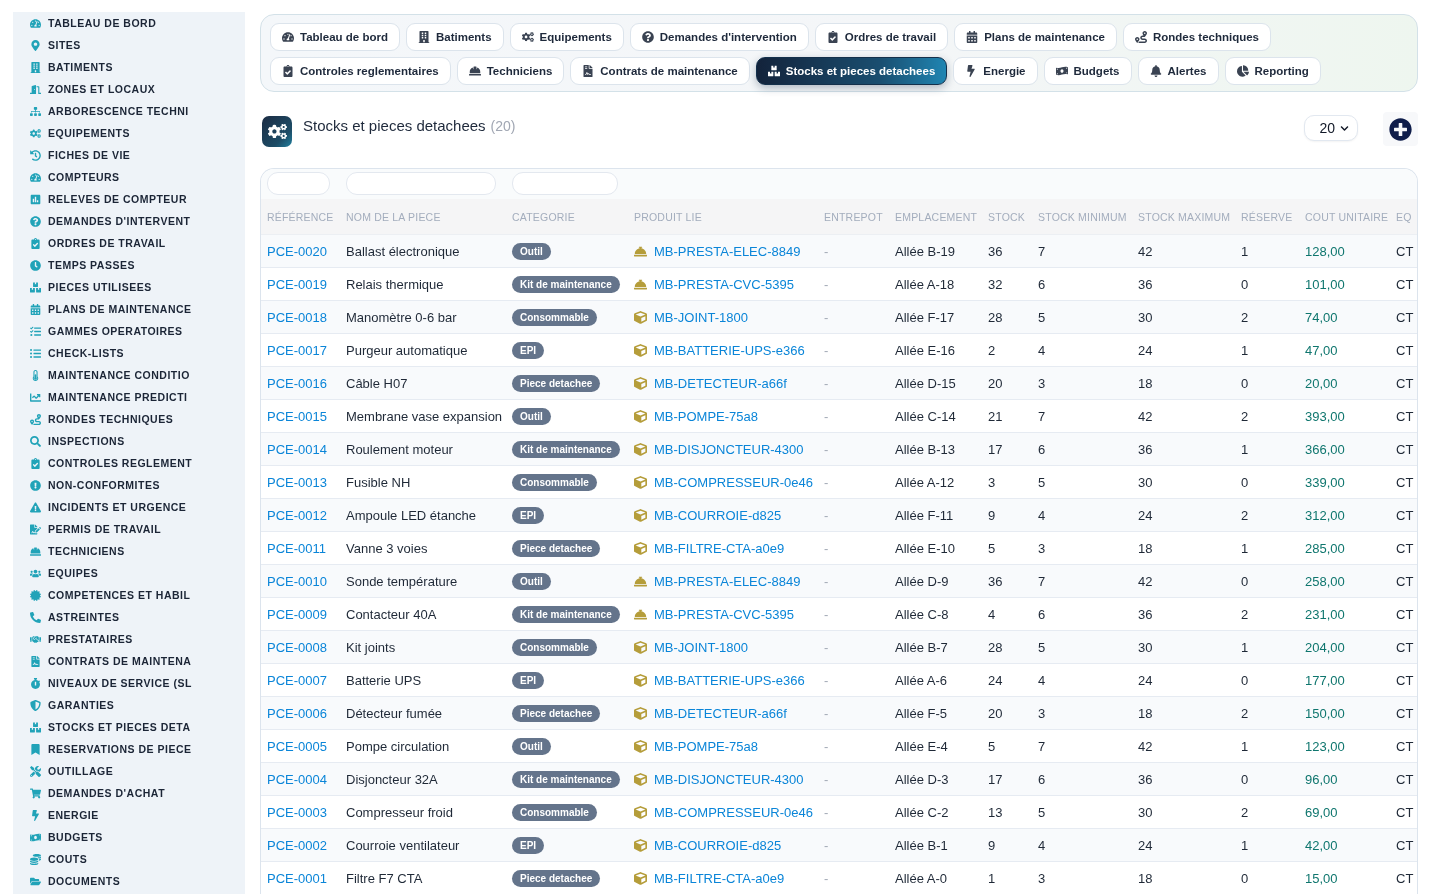 Image resolution: width=1445 pixels, height=894 pixels. Describe the element at coordinates (297, 449) in the screenshot. I see `reference-link: PCE-0014` at that location.